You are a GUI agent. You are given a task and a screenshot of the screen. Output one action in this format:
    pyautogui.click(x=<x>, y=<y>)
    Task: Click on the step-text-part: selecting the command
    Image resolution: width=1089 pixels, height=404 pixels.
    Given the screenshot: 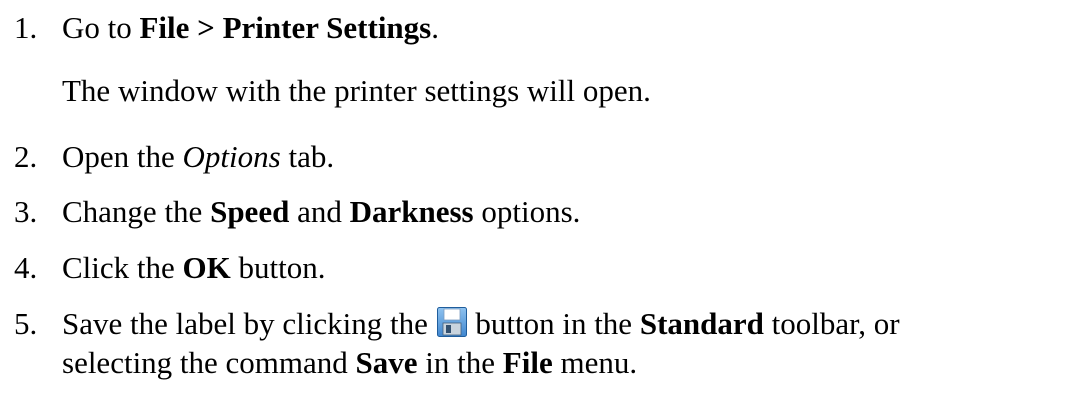 What is the action you would take?
    pyautogui.click(x=209, y=362)
    